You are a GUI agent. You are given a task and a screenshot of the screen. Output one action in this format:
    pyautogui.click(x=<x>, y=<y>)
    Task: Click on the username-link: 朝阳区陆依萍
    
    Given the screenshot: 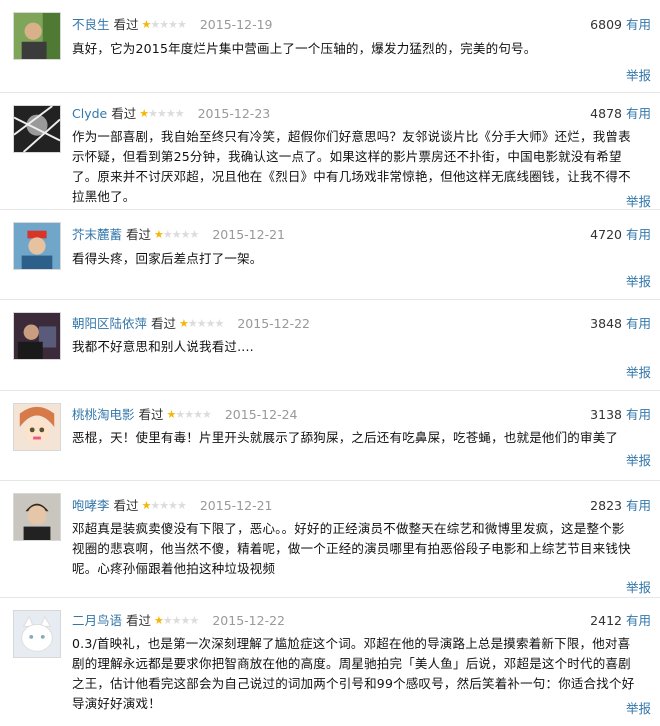 What is the action you would take?
    pyautogui.click(x=109, y=323)
    